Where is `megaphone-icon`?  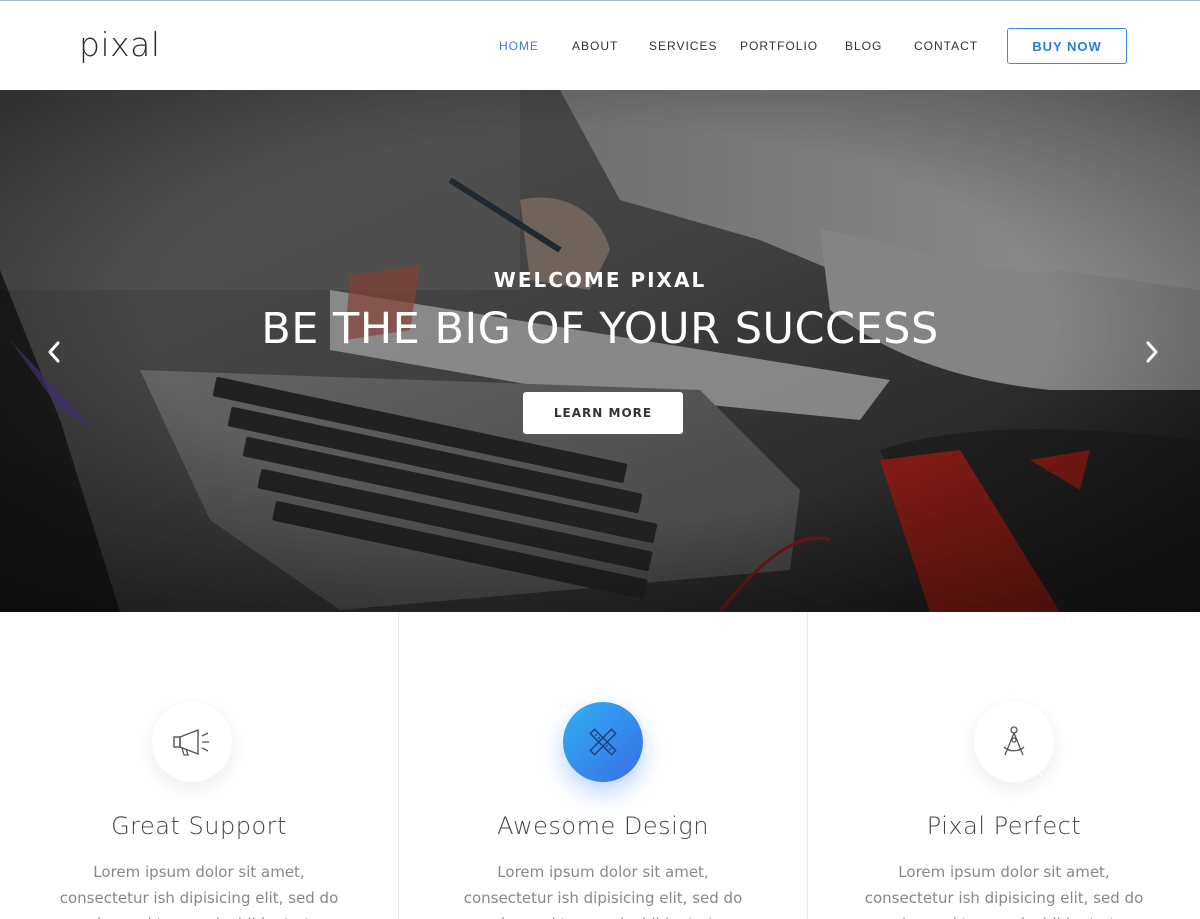
megaphone-icon is located at coordinates (191, 742).